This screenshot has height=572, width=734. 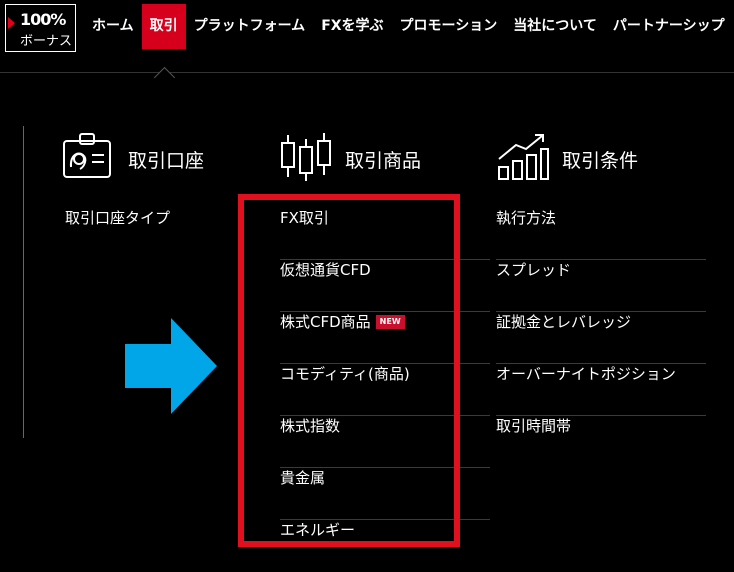 I want to click on link-spreads: スプレッド, so click(x=601, y=286).